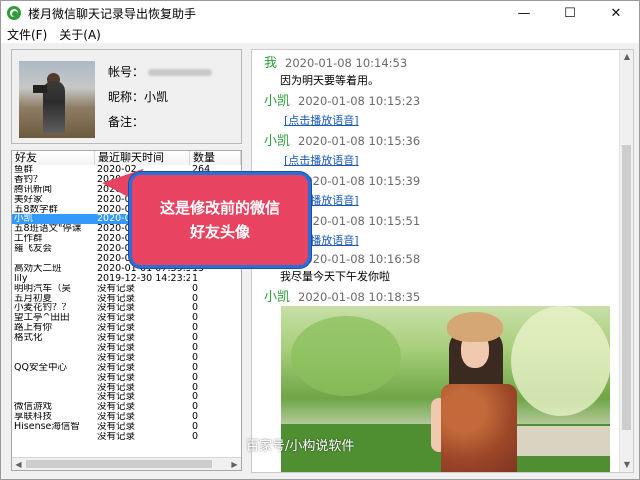 This screenshot has height=480, width=640. I want to click on friend-row: 五月初夏 没有记录 0, so click(126, 299).